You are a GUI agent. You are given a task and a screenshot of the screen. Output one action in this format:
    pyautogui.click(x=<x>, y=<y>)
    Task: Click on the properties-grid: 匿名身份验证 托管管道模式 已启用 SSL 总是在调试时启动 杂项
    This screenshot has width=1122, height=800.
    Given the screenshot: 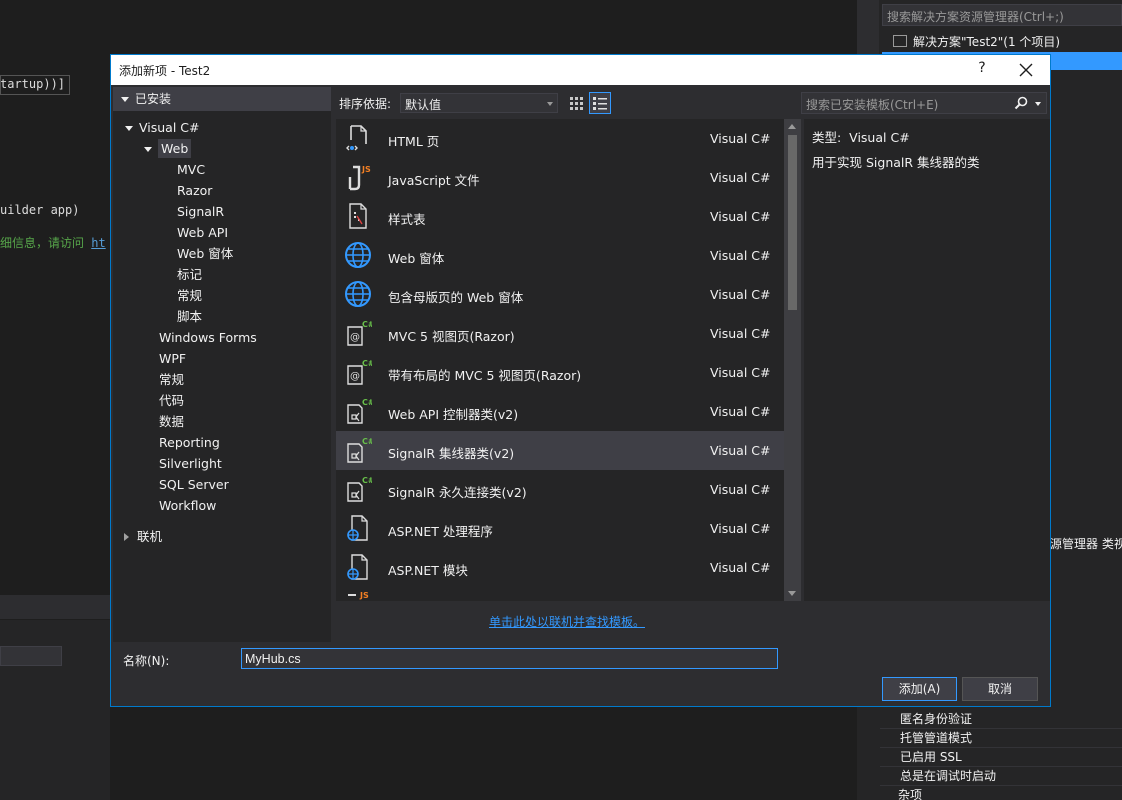 What is the action you would take?
    pyautogui.click(x=1001, y=755)
    